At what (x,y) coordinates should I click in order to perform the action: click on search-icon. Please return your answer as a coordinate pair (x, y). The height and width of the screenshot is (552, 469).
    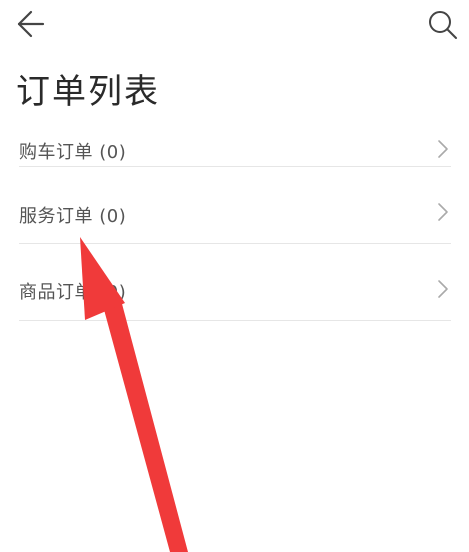
    Looking at the image, I should click on (443, 25).